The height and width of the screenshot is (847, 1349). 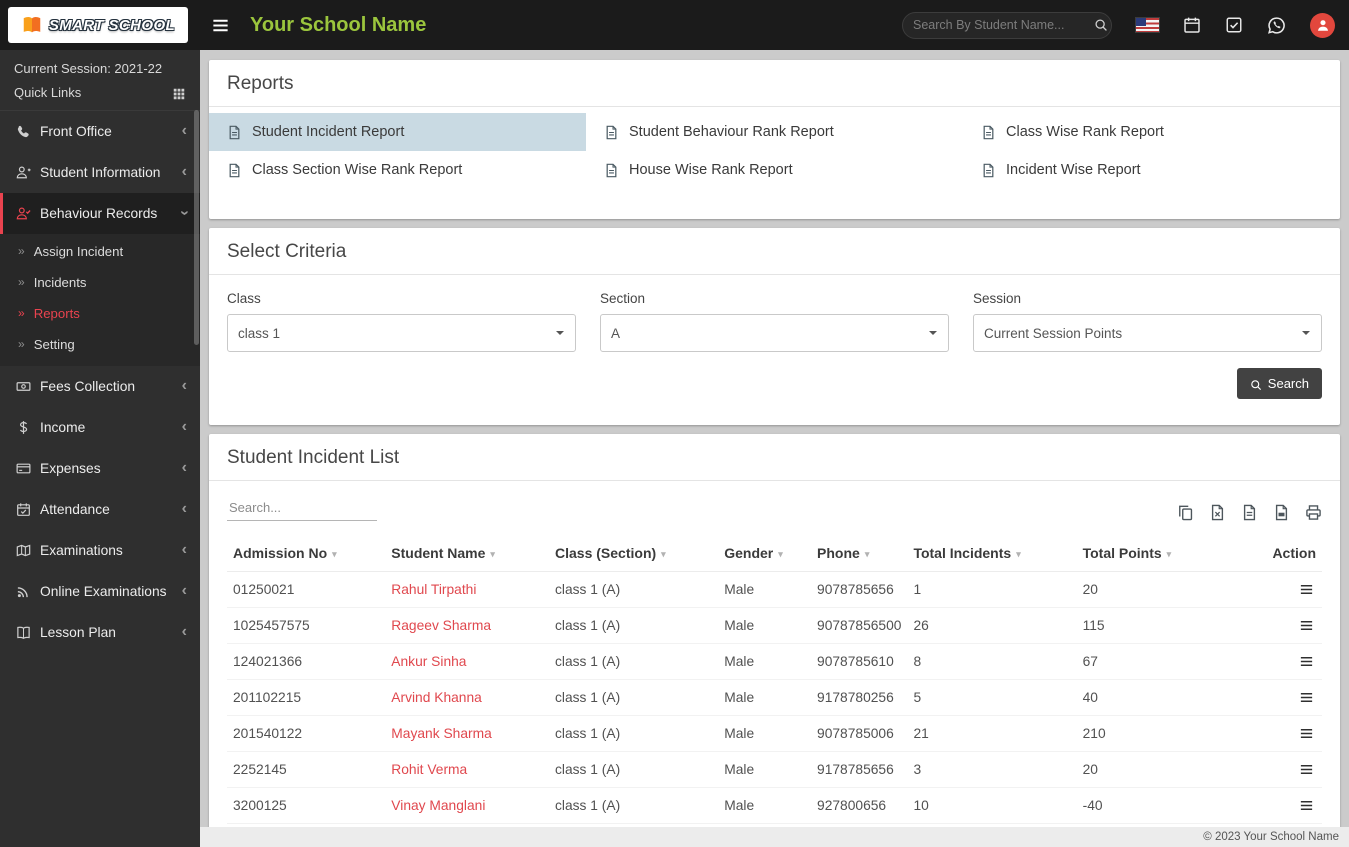 I want to click on session-field: Session Current Session Points, so click(x=1147, y=321).